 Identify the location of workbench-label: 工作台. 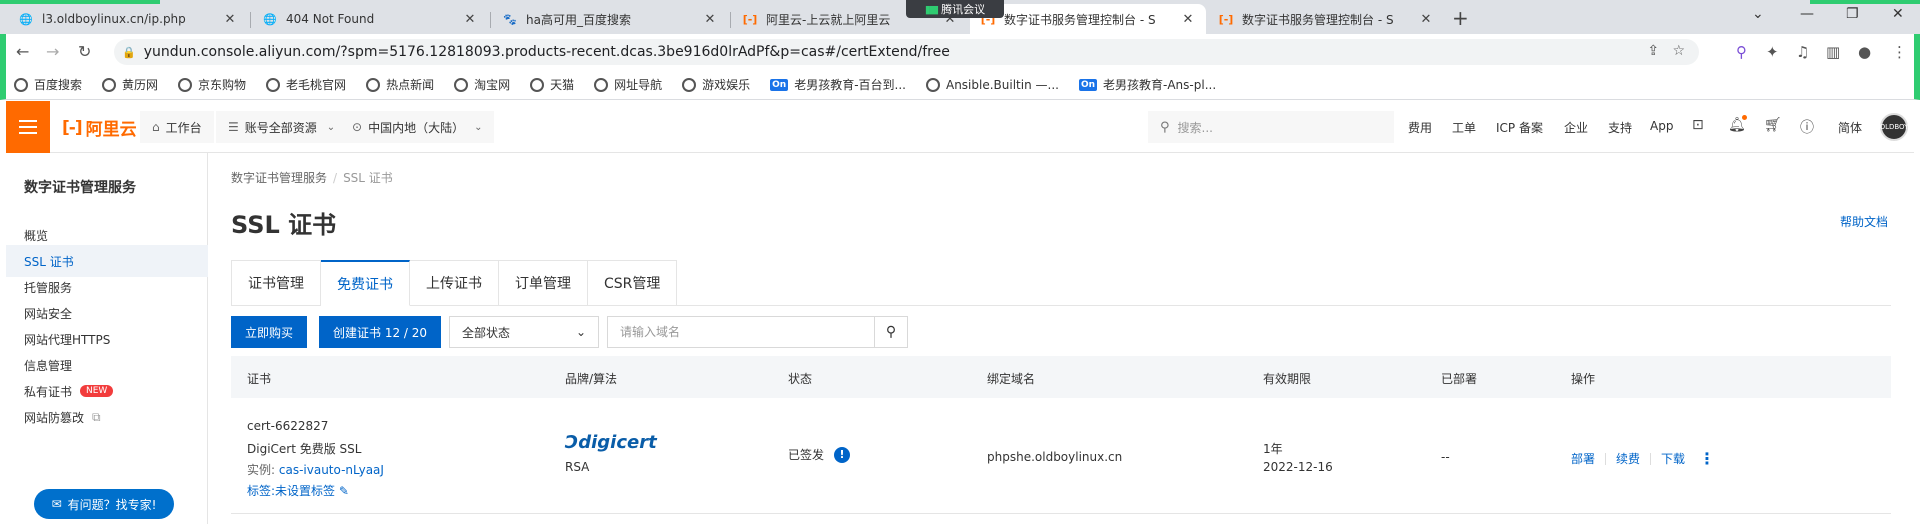
(183, 127).